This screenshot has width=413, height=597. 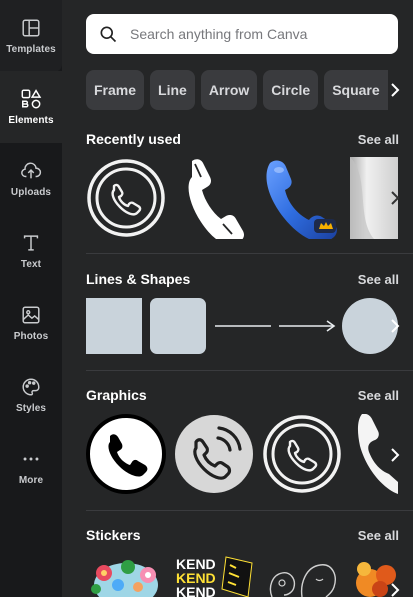 I want to click on sticker-floral-bouquet, so click(x=126, y=576).